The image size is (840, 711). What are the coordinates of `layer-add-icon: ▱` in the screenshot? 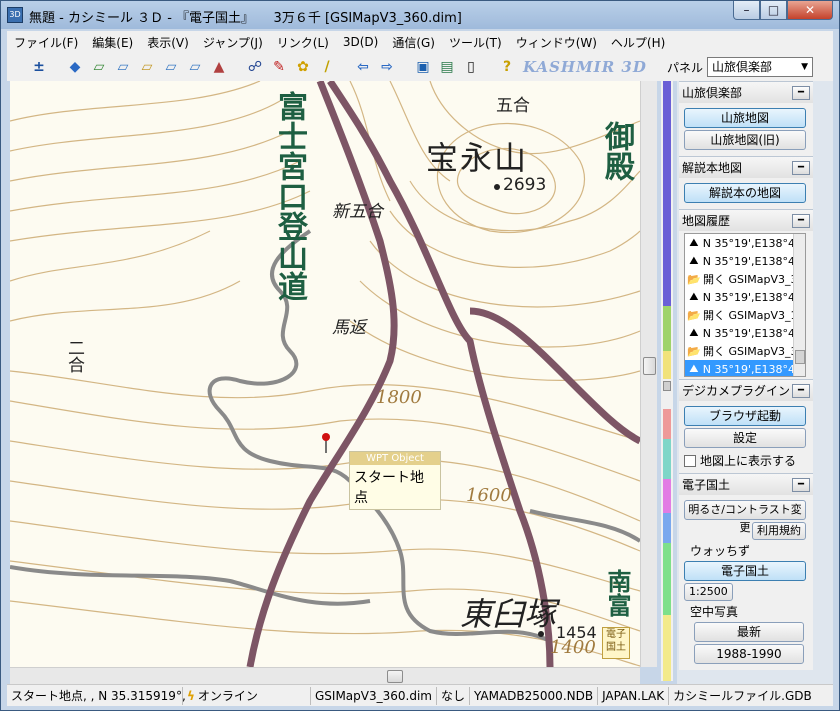 It's located at (195, 67).